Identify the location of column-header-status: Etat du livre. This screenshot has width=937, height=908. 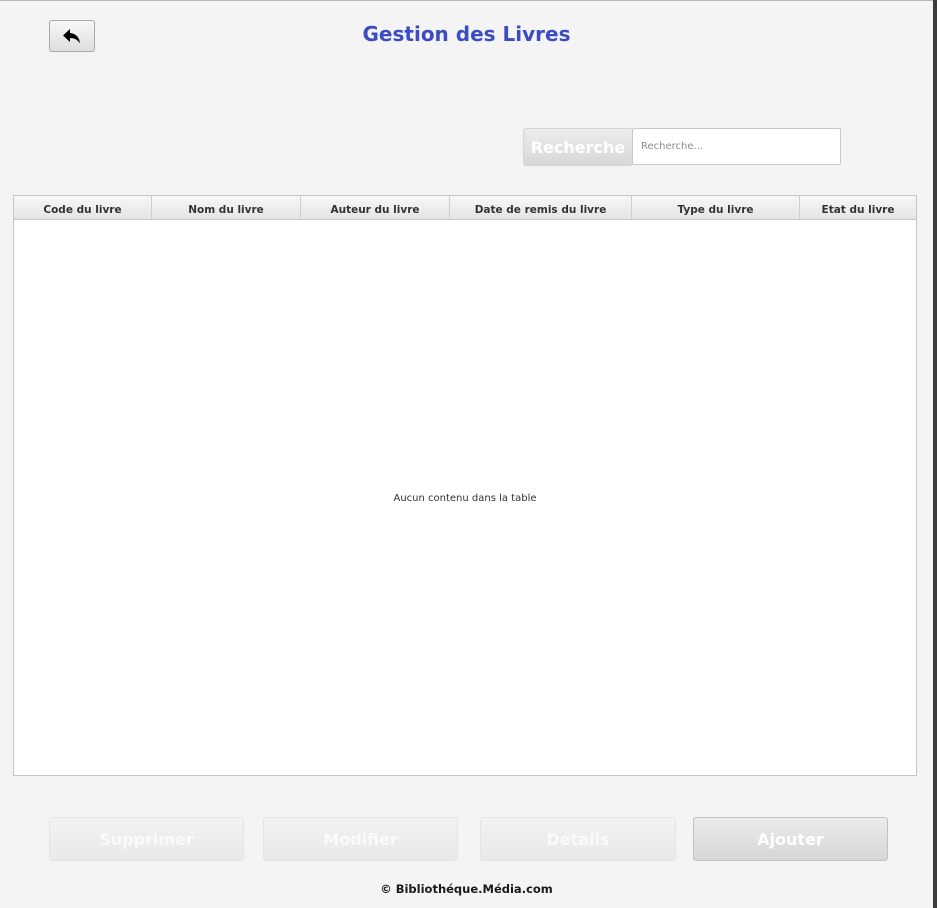
(858, 207).